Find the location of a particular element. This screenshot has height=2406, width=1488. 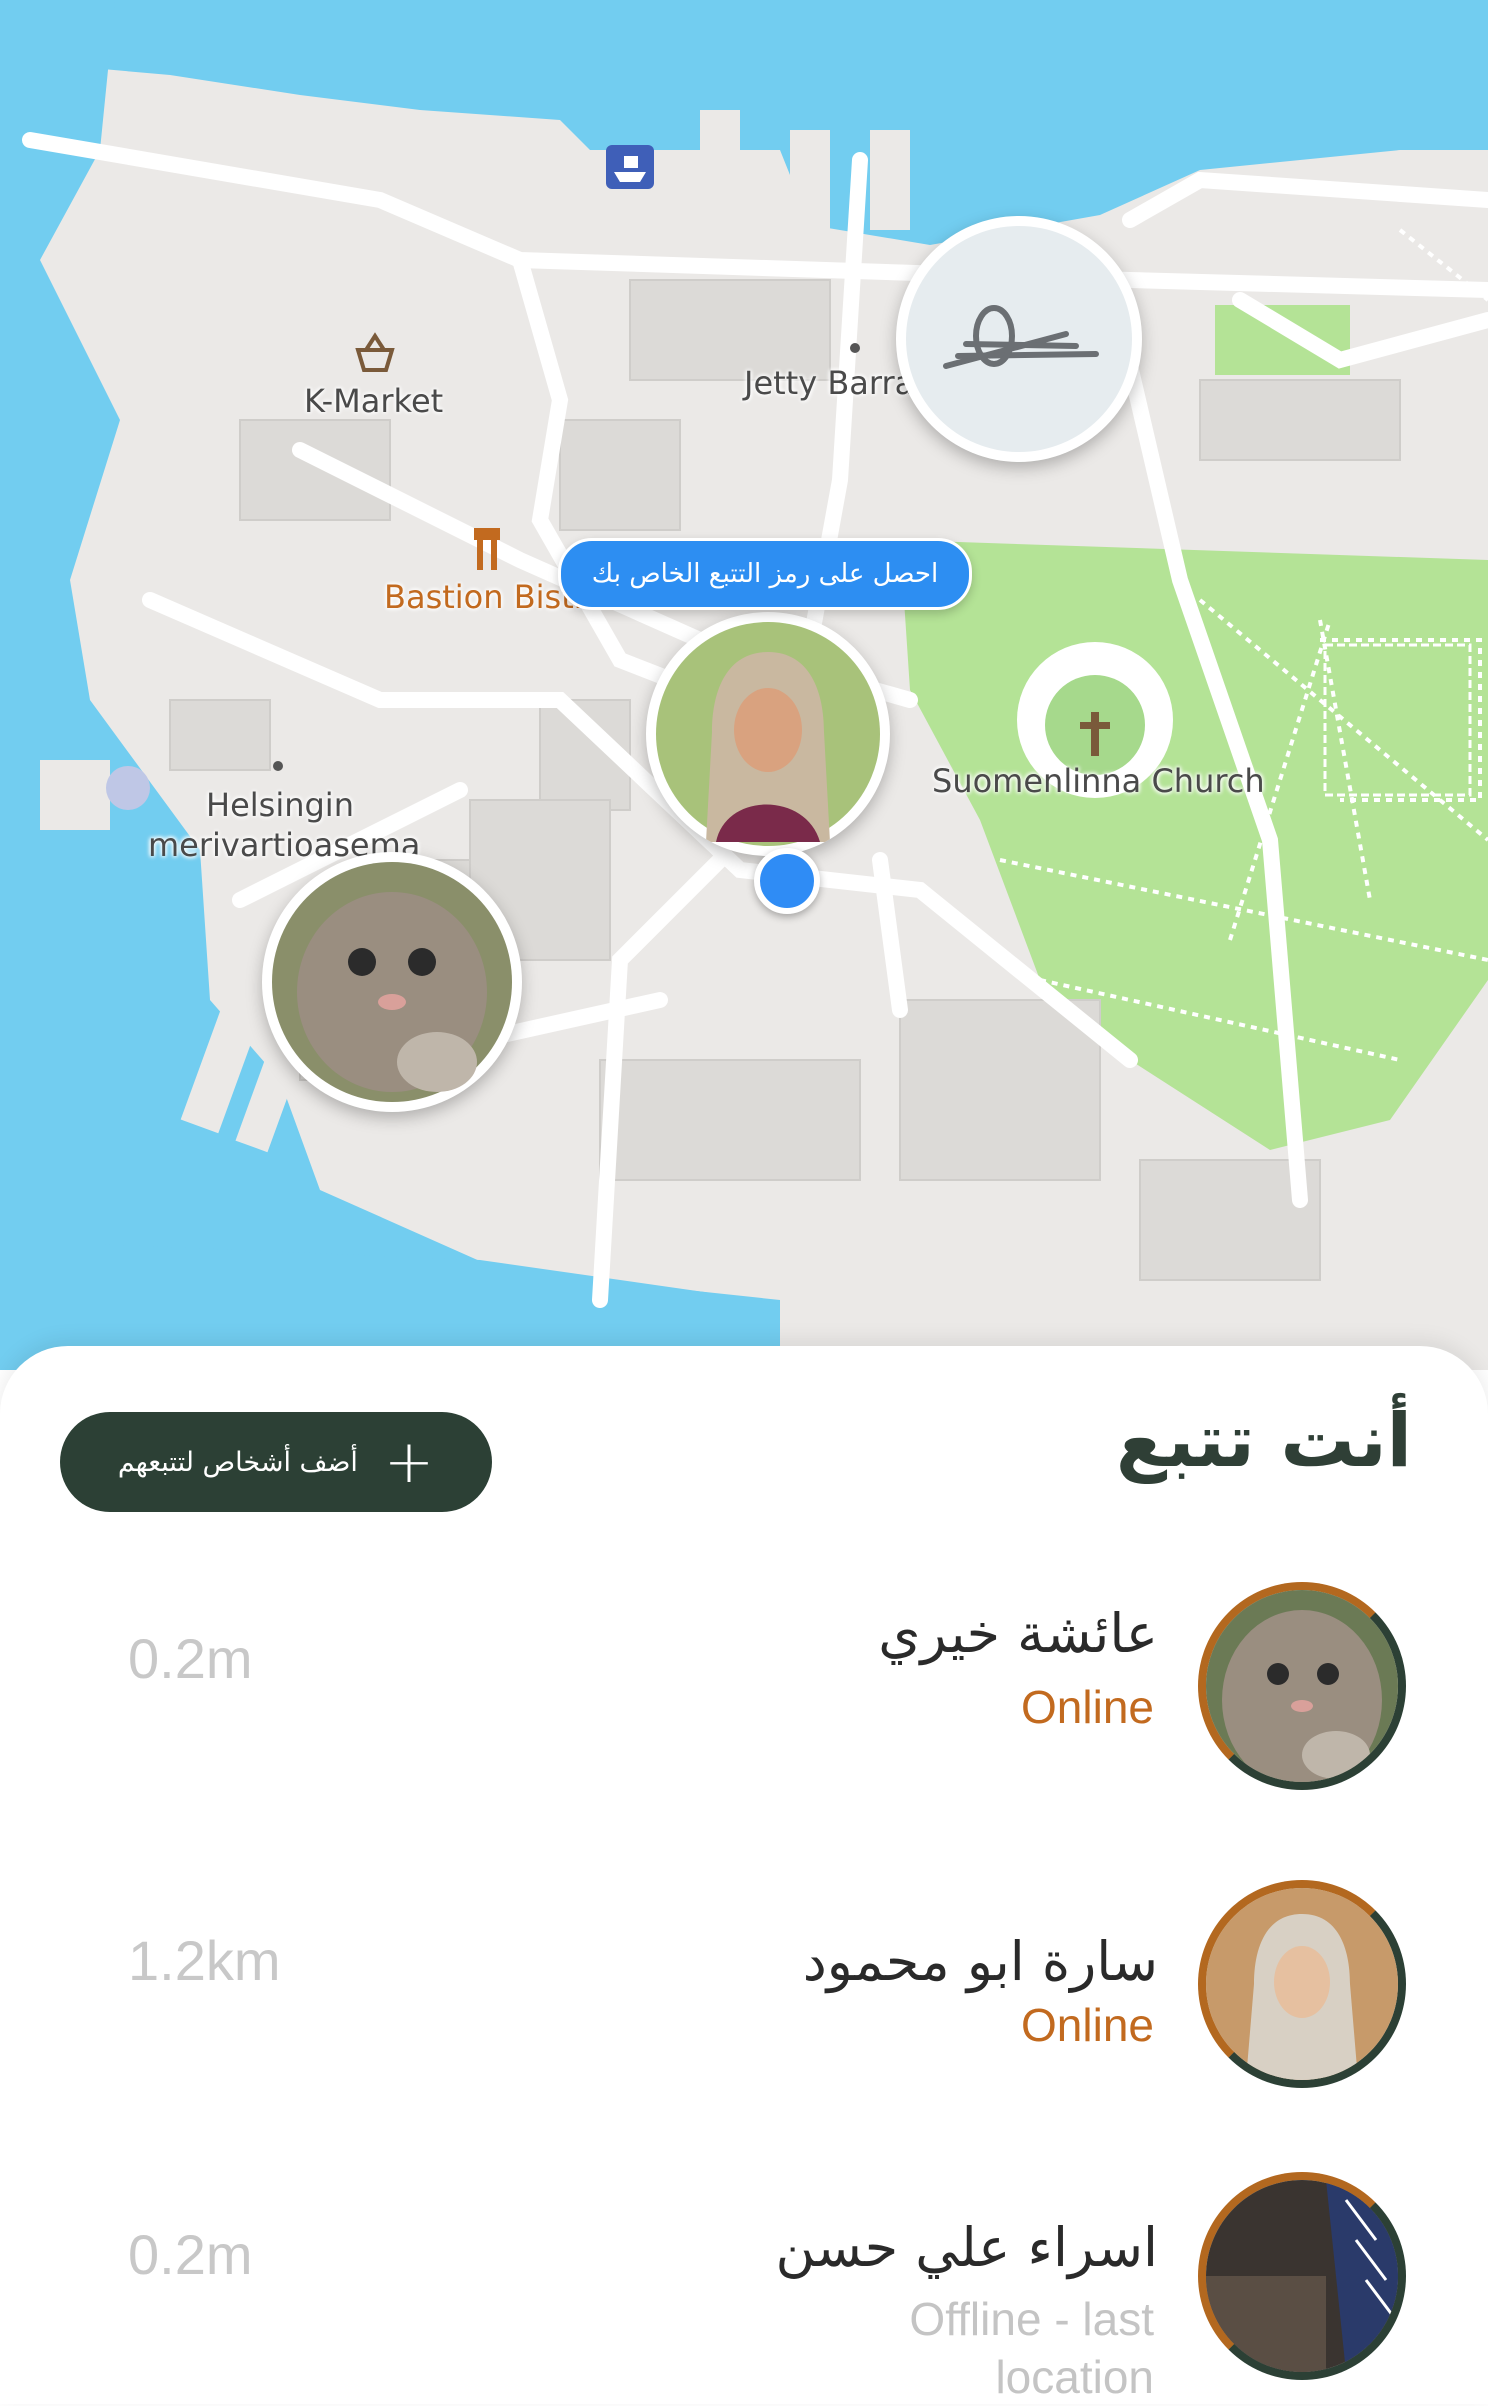

sheet-title: أنت تتبع is located at coordinates (1264, 1441).